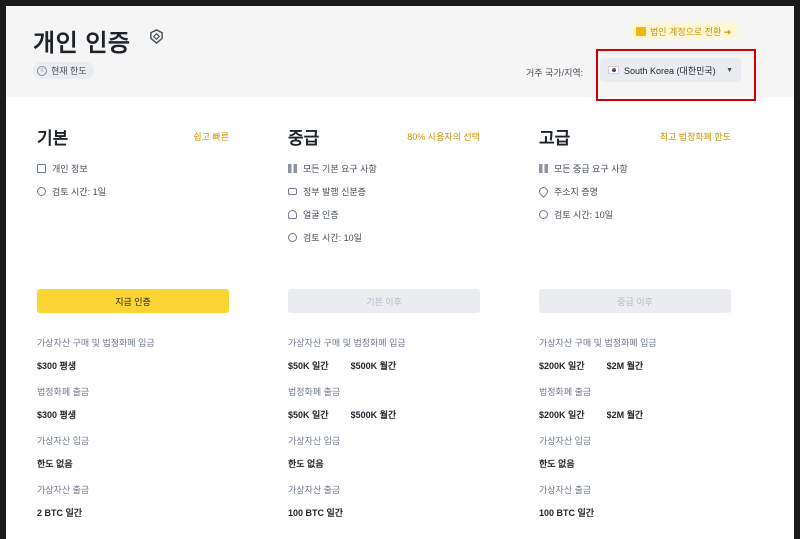  What do you see at coordinates (211, 137) in the screenshot?
I see `tier-tag: 쉽고 빠른` at bounding box center [211, 137].